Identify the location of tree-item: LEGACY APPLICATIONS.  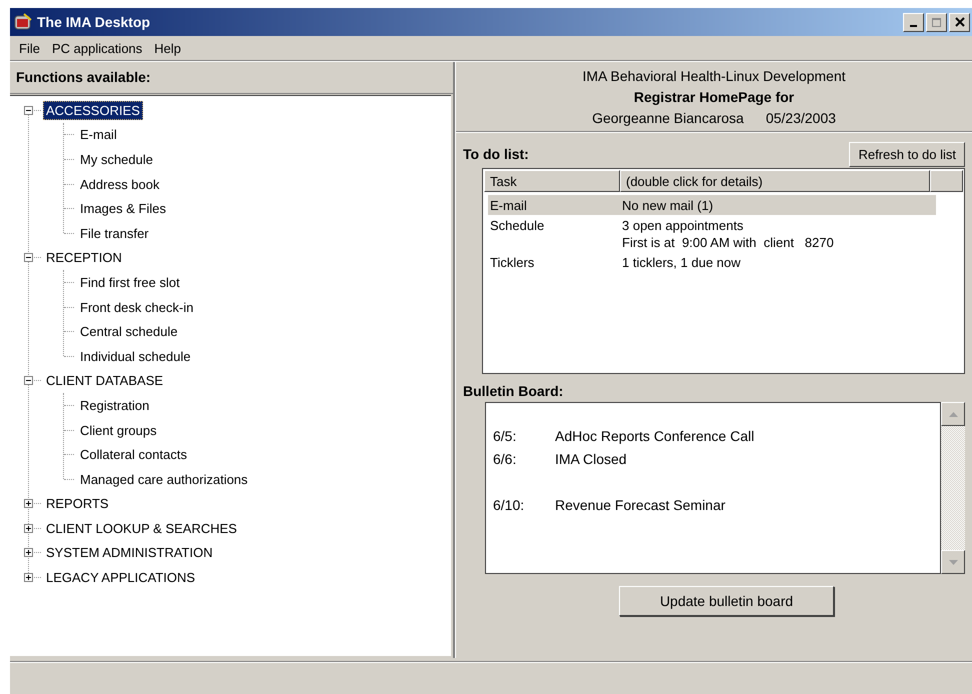
(120, 578).